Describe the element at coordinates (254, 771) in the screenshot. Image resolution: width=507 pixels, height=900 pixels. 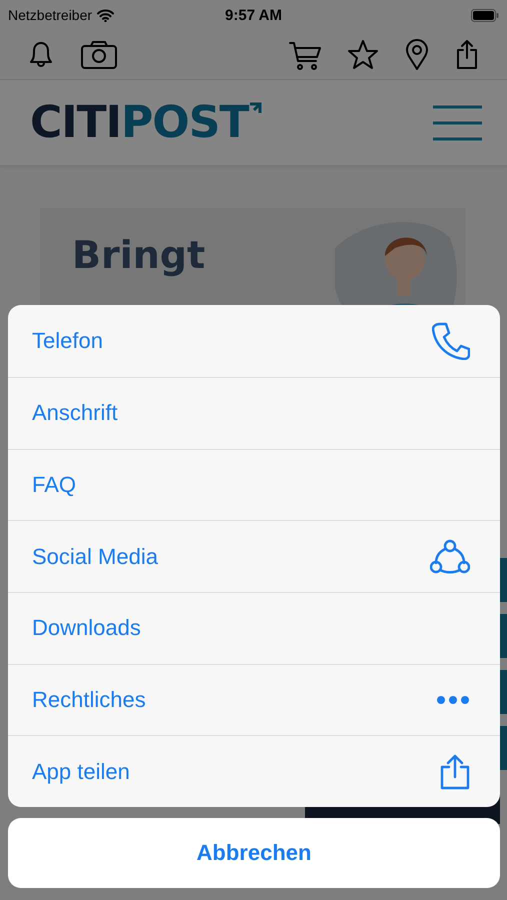
I see `sheet-option: App teilen` at that location.